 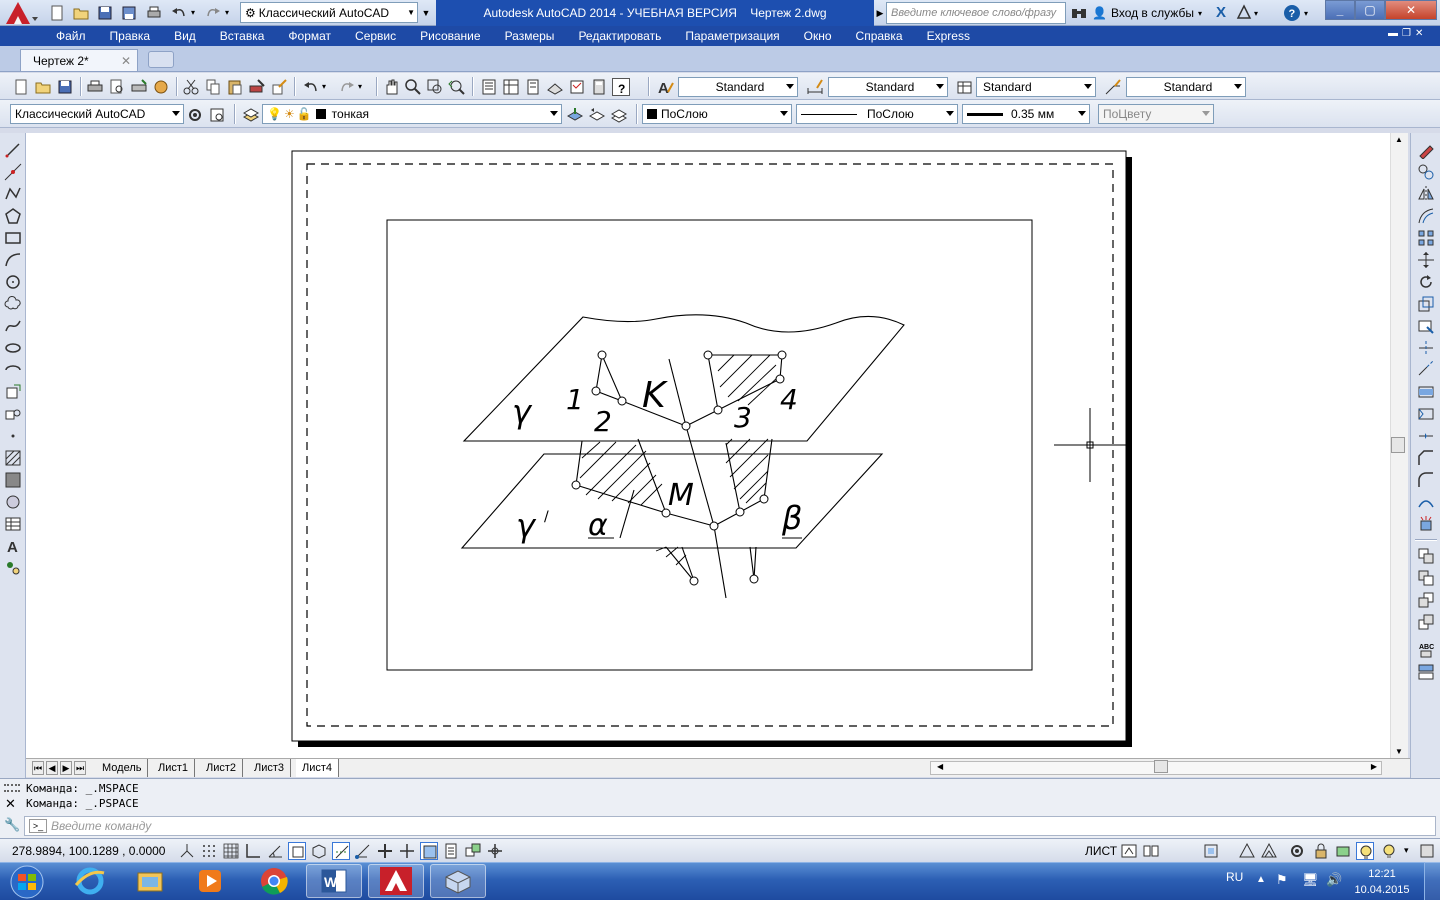 I want to click on dim-style-select: Standard, so click(x=888, y=87).